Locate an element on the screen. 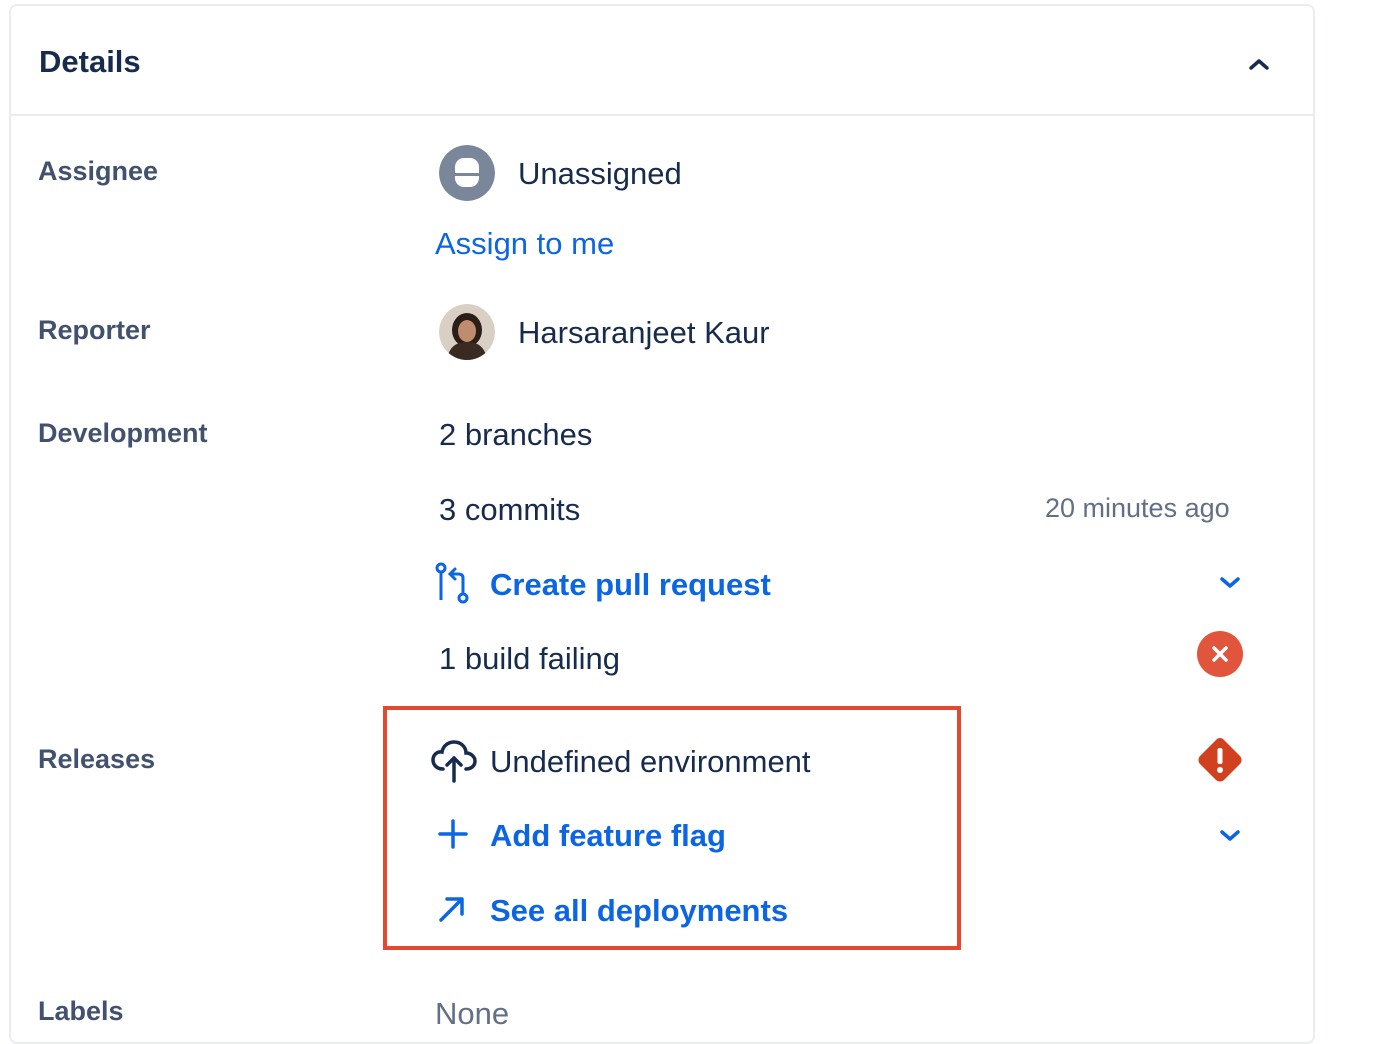 The image size is (1388, 1044). chevron-up-icon is located at coordinates (1259, 64).